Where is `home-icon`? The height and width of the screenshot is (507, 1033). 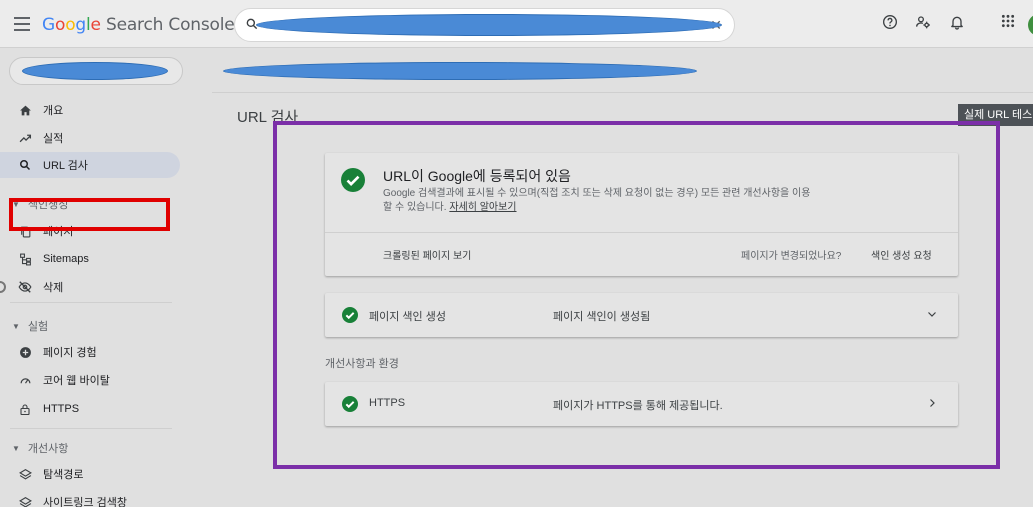
home-icon is located at coordinates (25, 110).